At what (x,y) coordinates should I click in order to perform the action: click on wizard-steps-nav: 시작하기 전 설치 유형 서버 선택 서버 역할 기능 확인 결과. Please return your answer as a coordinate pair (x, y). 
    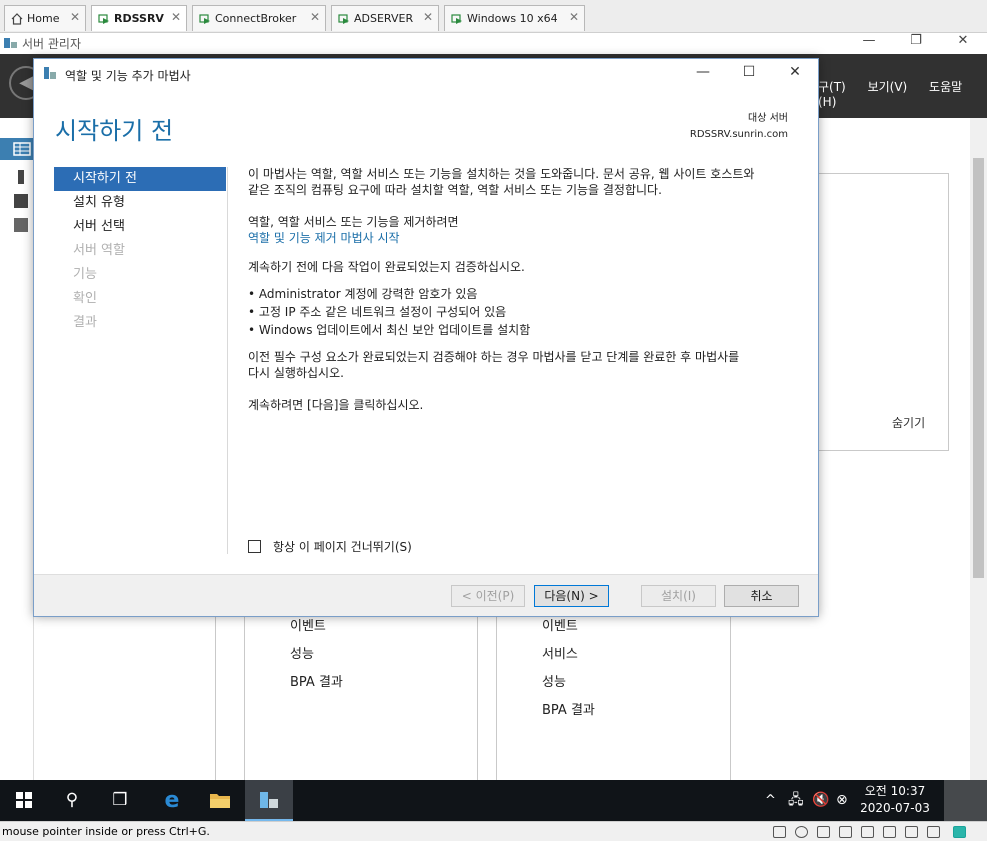
    Looking at the image, I should click on (140, 251).